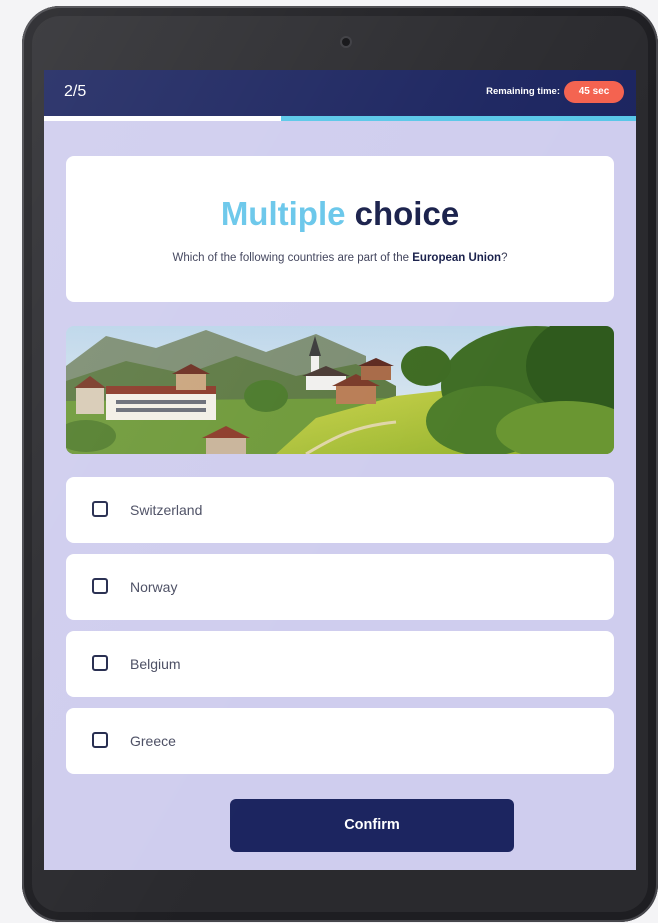 The height and width of the screenshot is (923, 658). I want to click on option-row: Greece, so click(340, 741).